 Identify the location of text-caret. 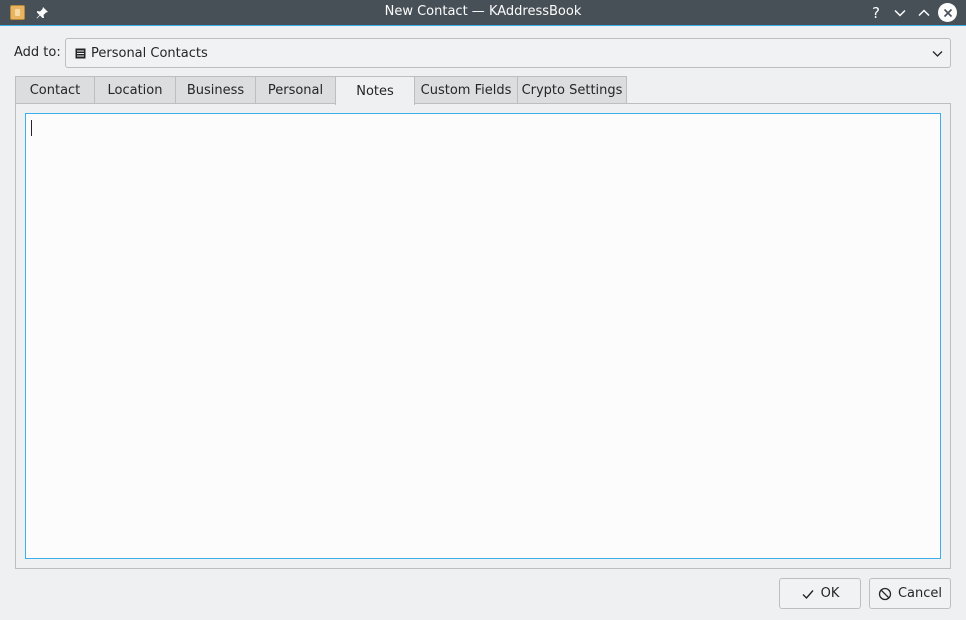
(31, 128).